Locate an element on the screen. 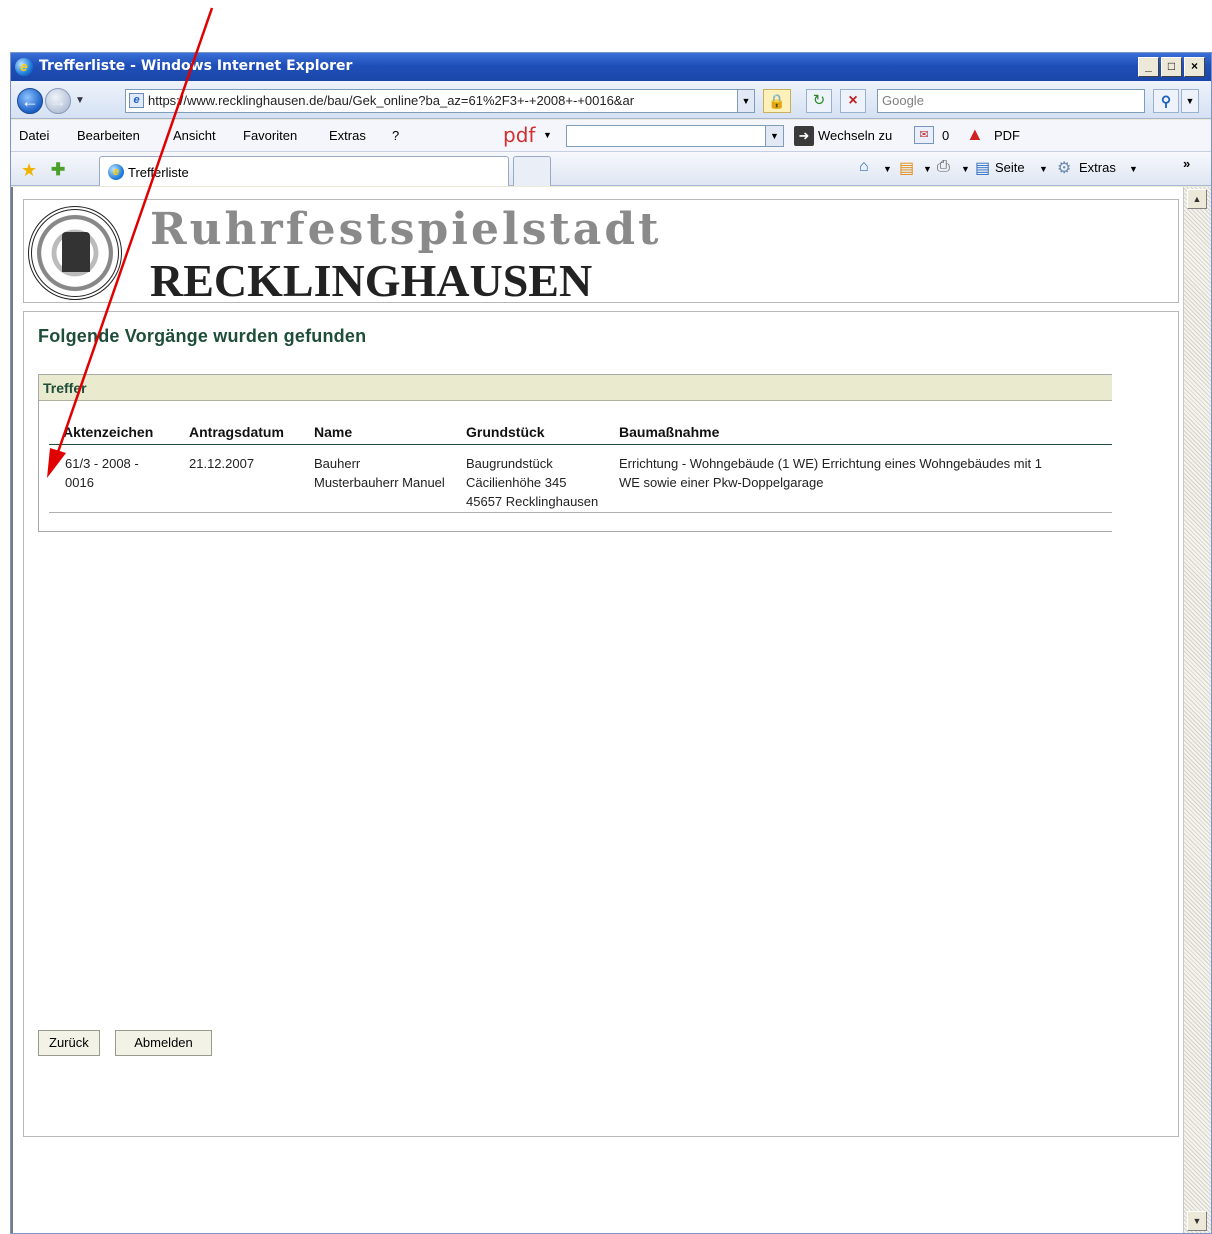 Image resolution: width=1212 pixels, height=1234 pixels. add-favorite-icon: ✚ is located at coordinates (58, 170).